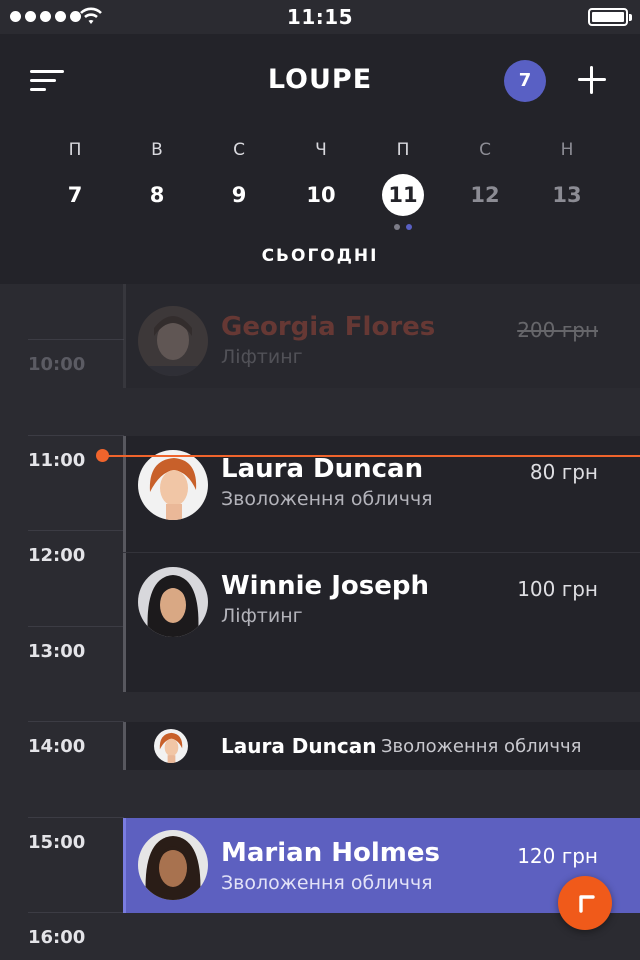  I want to click on hour-label: 12:00, so click(57, 555).